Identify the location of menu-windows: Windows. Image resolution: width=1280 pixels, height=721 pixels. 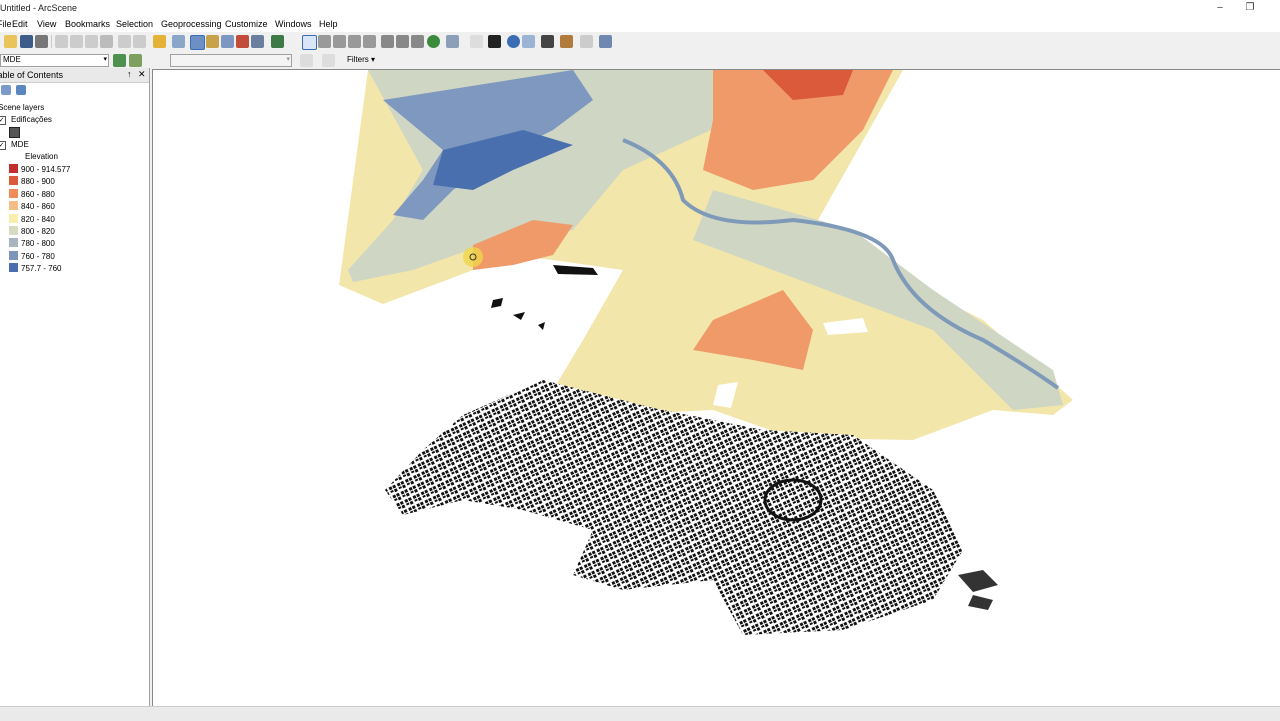
(293, 24).